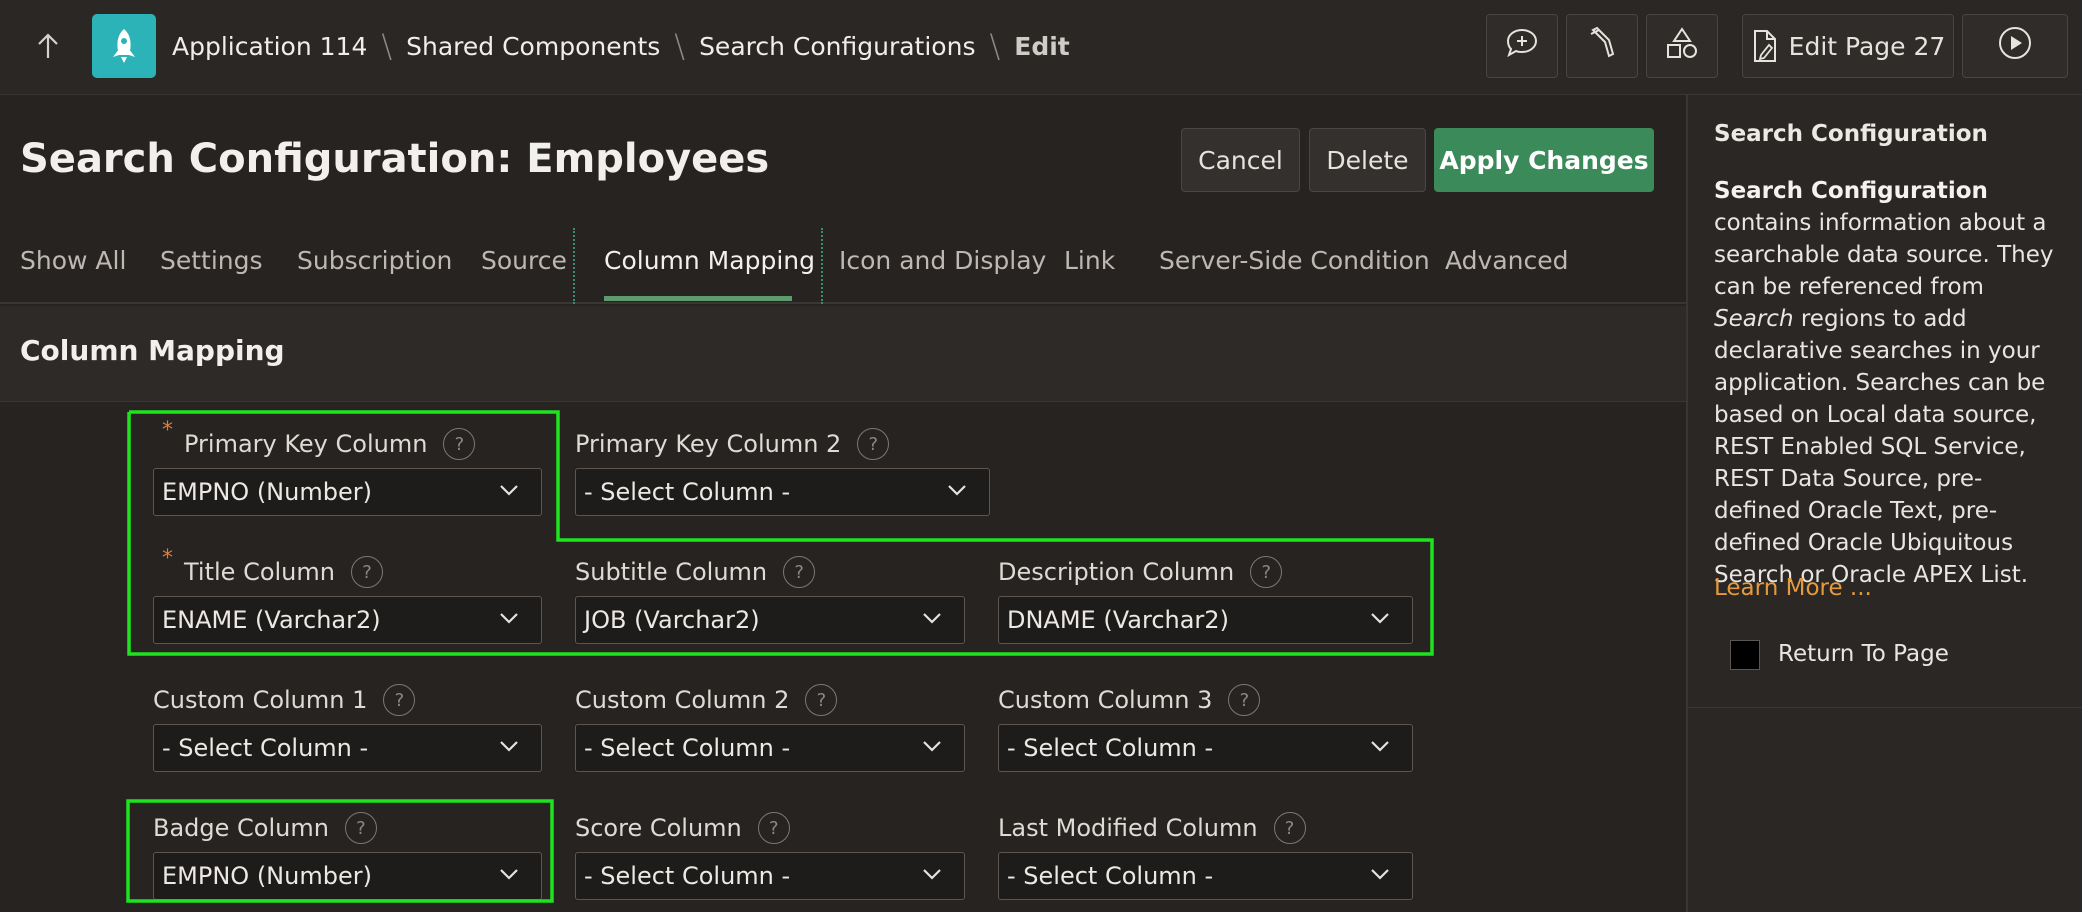  I want to click on shapes-icon, so click(1682, 46).